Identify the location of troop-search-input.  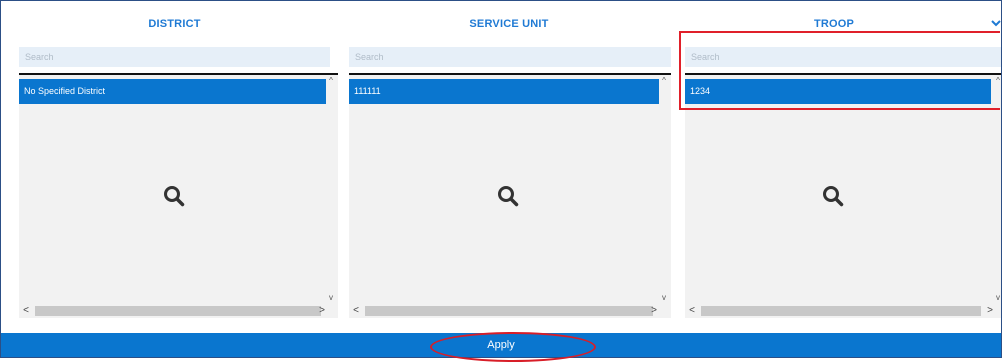
(843, 57).